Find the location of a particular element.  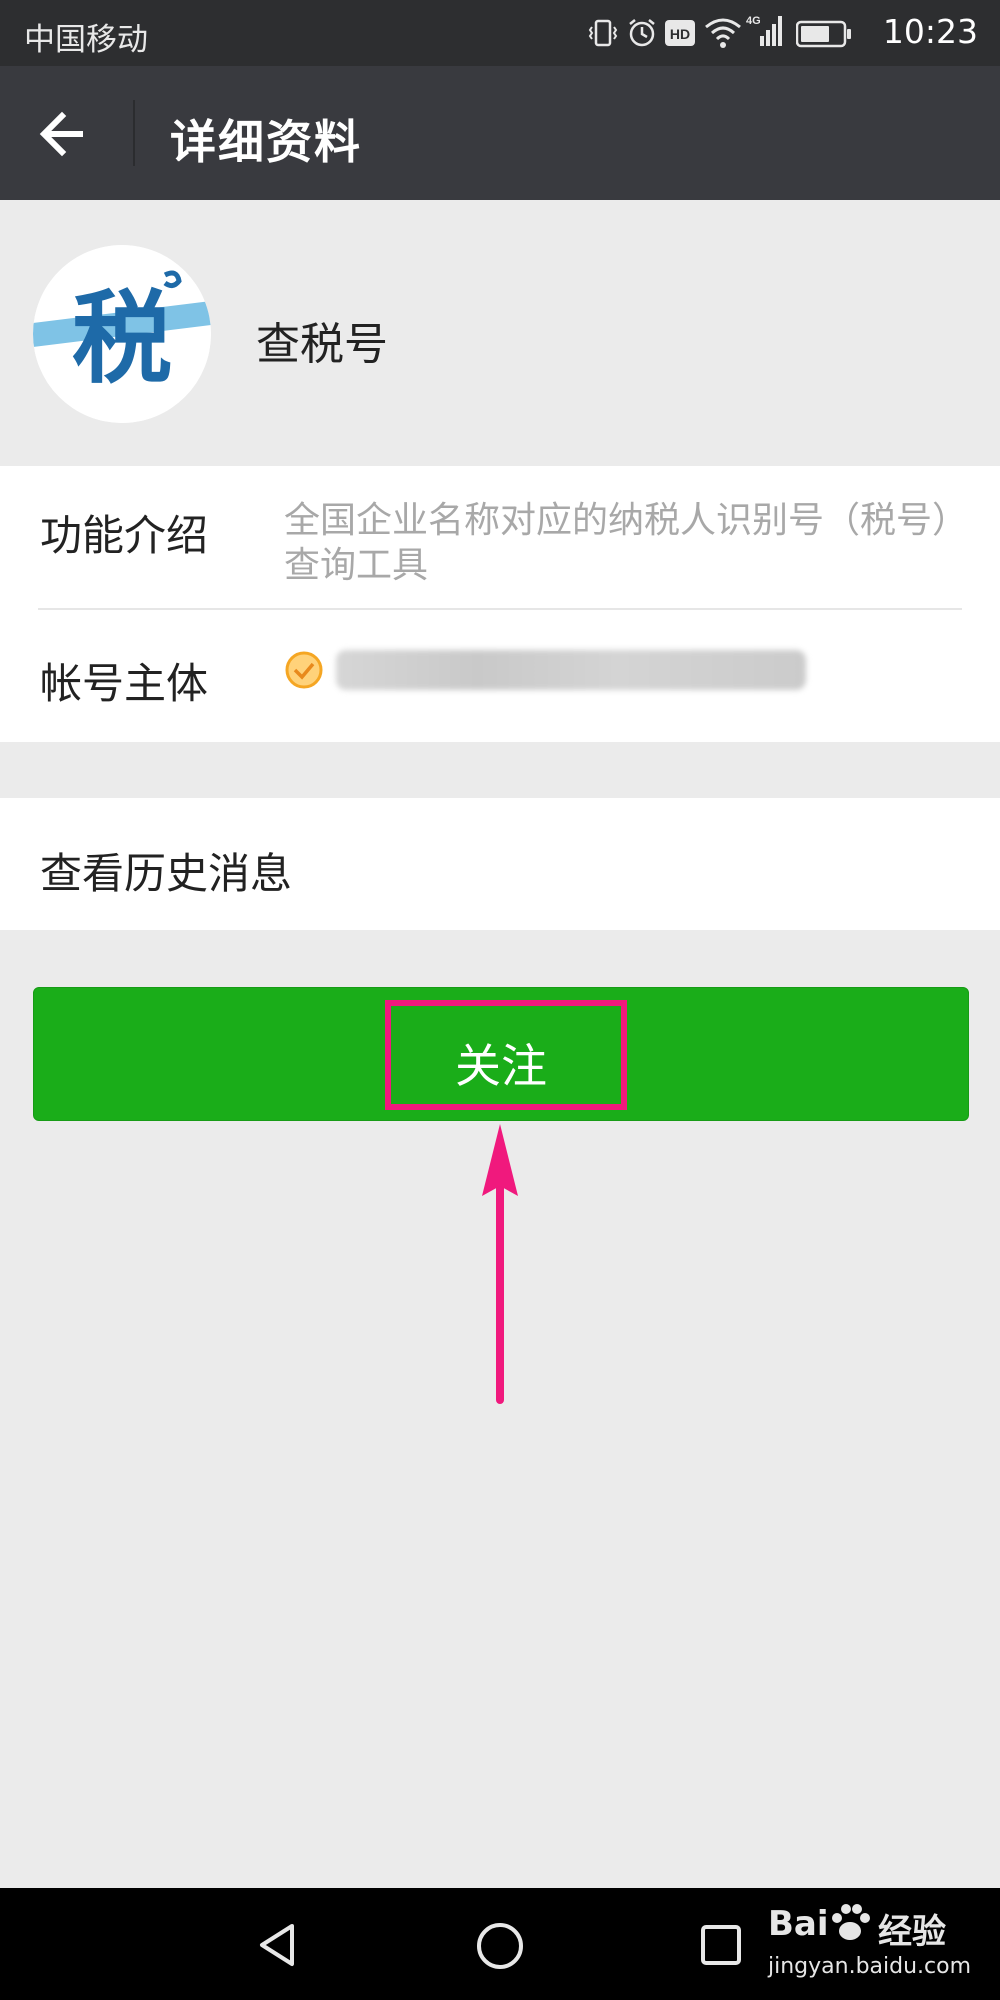

annotation-highlight-box is located at coordinates (506, 1055).